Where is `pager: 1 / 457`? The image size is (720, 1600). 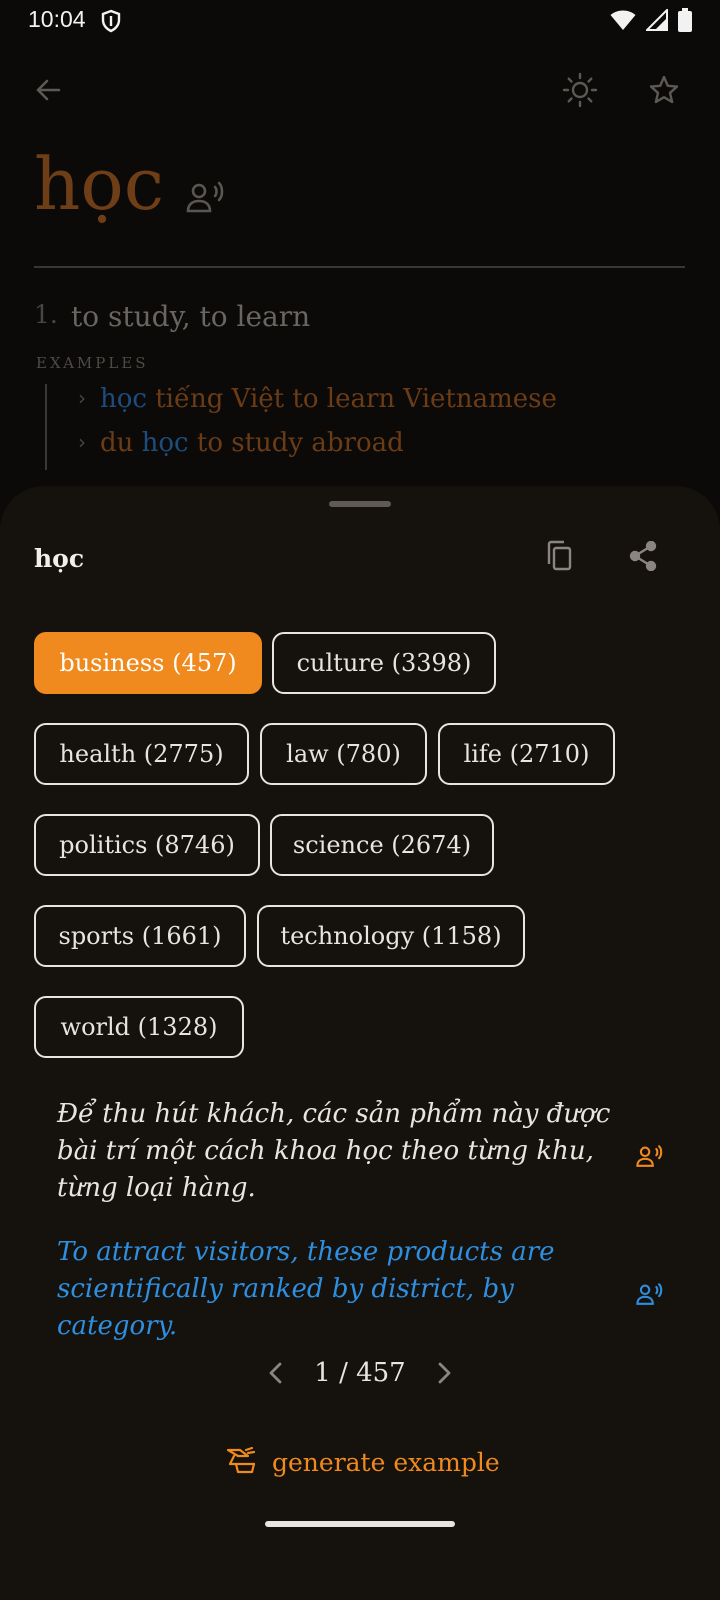 pager: 1 / 457 is located at coordinates (360, 1374).